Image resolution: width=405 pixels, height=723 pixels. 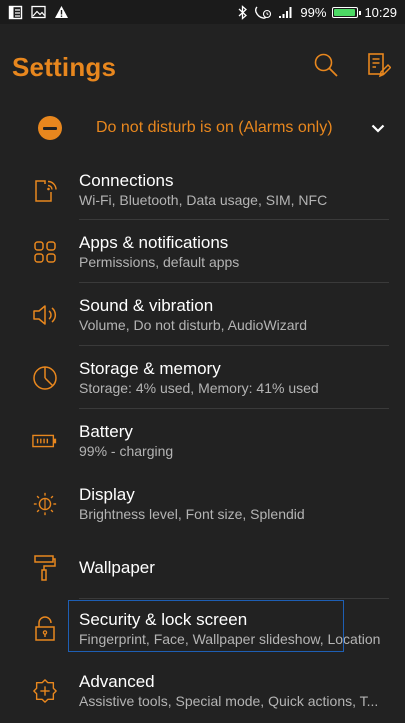 What do you see at coordinates (263, 12) in the screenshot?
I see `call-icon` at bounding box center [263, 12].